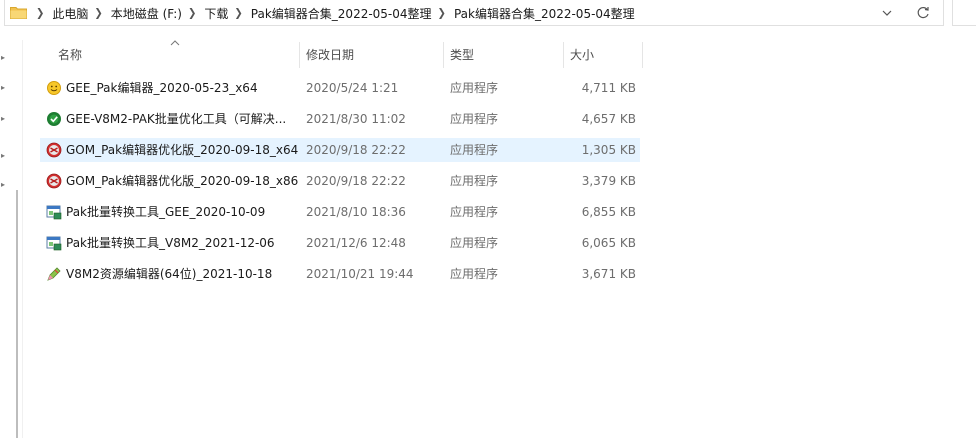 This screenshot has height=438, width=976. I want to click on column-header-name: 名称, so click(70, 54).